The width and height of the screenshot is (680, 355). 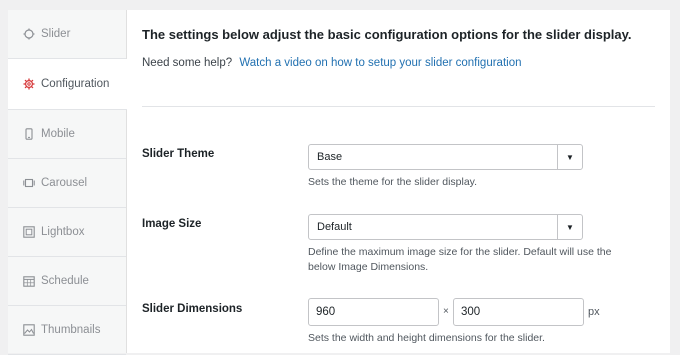 What do you see at coordinates (63, 232) in the screenshot?
I see `sidebar-item-label: Lightbox` at bounding box center [63, 232].